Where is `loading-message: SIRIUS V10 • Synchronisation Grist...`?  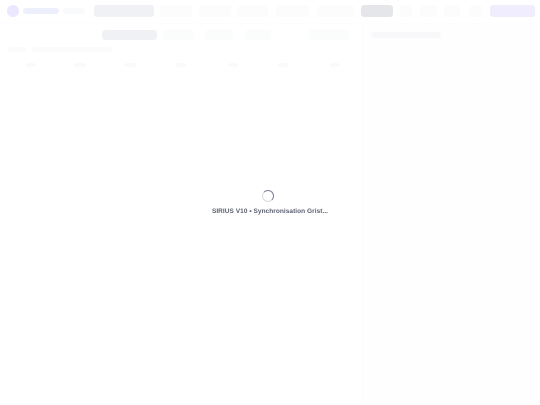 loading-message: SIRIUS V10 • Synchronisation Grist... is located at coordinates (270, 211).